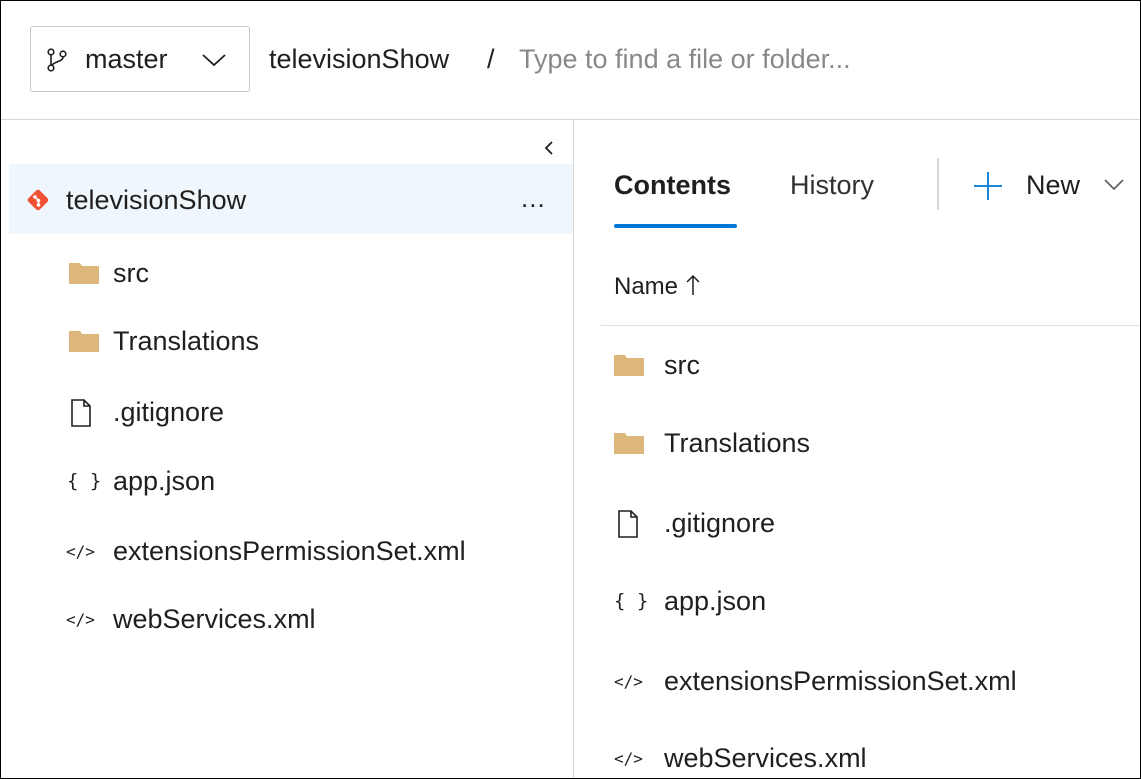 The image size is (1141, 779). Describe the element at coordinates (988, 186) in the screenshot. I see `plus-icon` at that location.